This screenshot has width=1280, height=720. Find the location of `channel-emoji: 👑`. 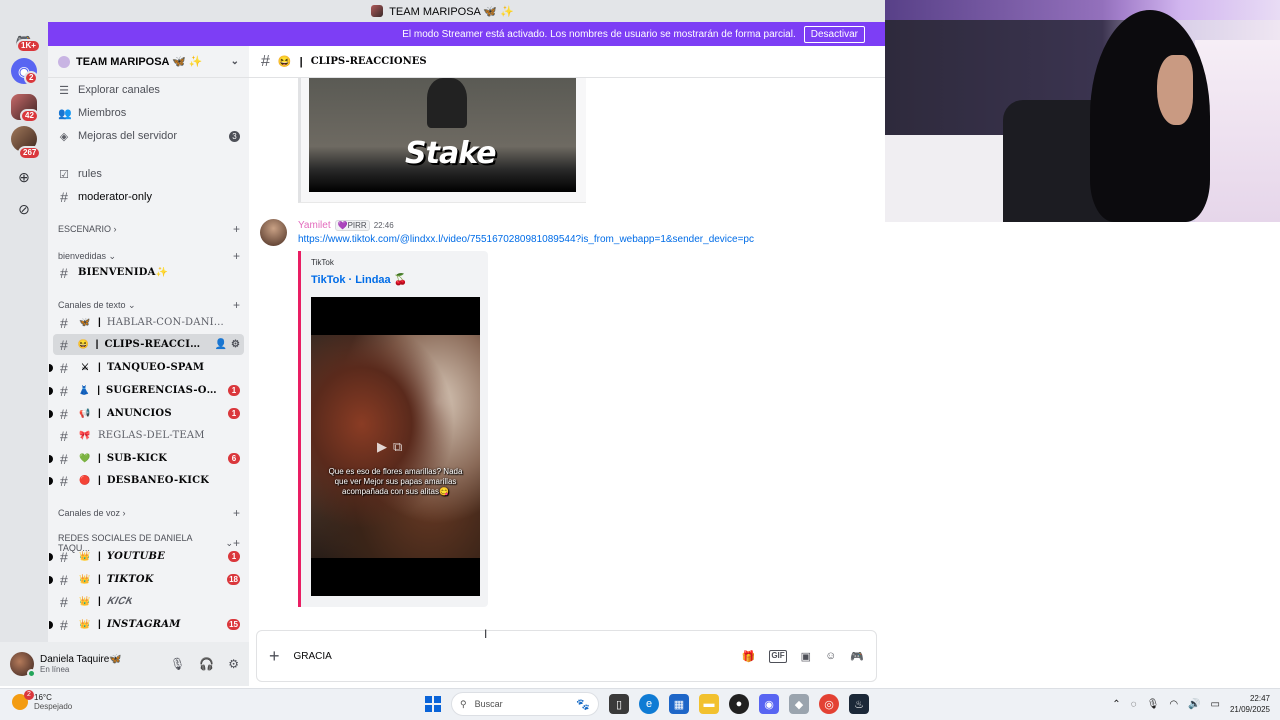

channel-emoji: 👑 is located at coordinates (85, 601).